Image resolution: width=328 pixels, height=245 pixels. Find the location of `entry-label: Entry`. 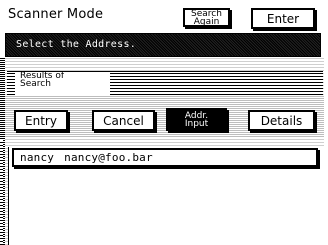

entry-label: Entry is located at coordinates (41, 120).